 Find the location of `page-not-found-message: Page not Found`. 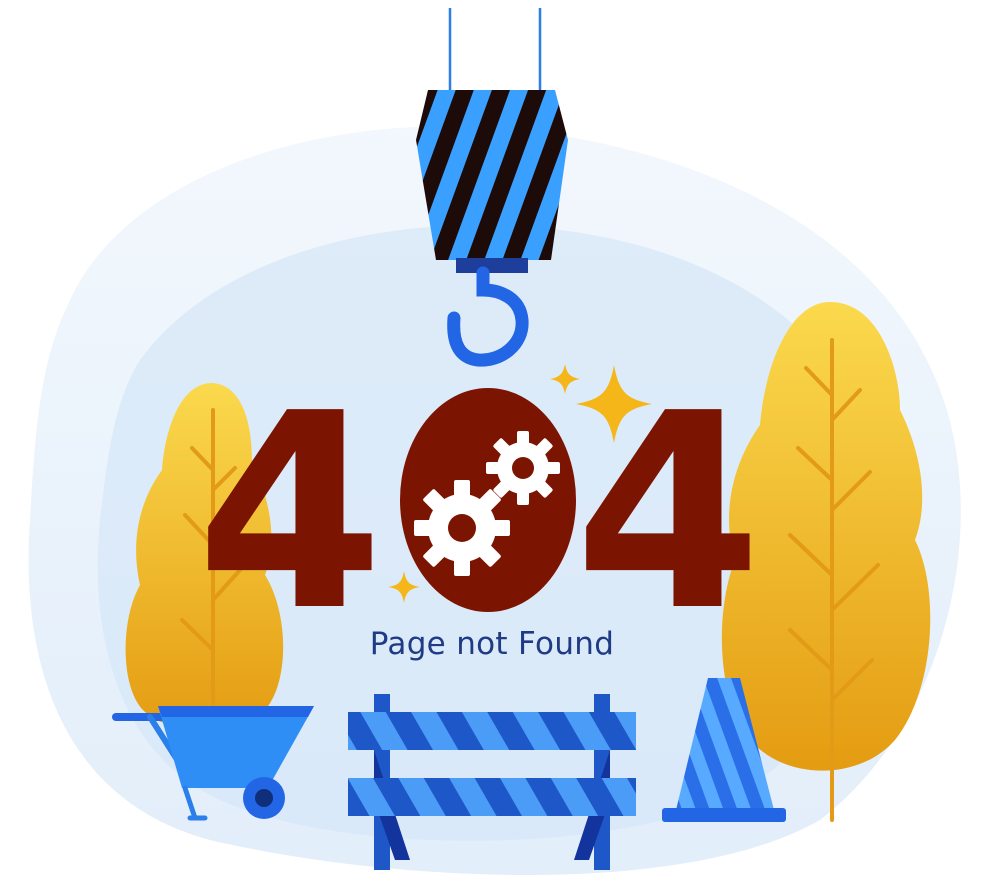

page-not-found-message: Page not Found is located at coordinates (492, 644).